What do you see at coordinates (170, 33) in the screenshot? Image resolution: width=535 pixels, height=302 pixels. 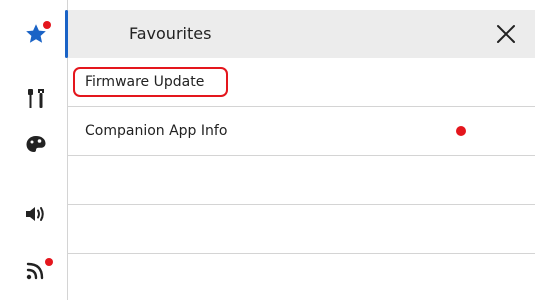 I see `panel-title: Favourites` at bounding box center [170, 33].